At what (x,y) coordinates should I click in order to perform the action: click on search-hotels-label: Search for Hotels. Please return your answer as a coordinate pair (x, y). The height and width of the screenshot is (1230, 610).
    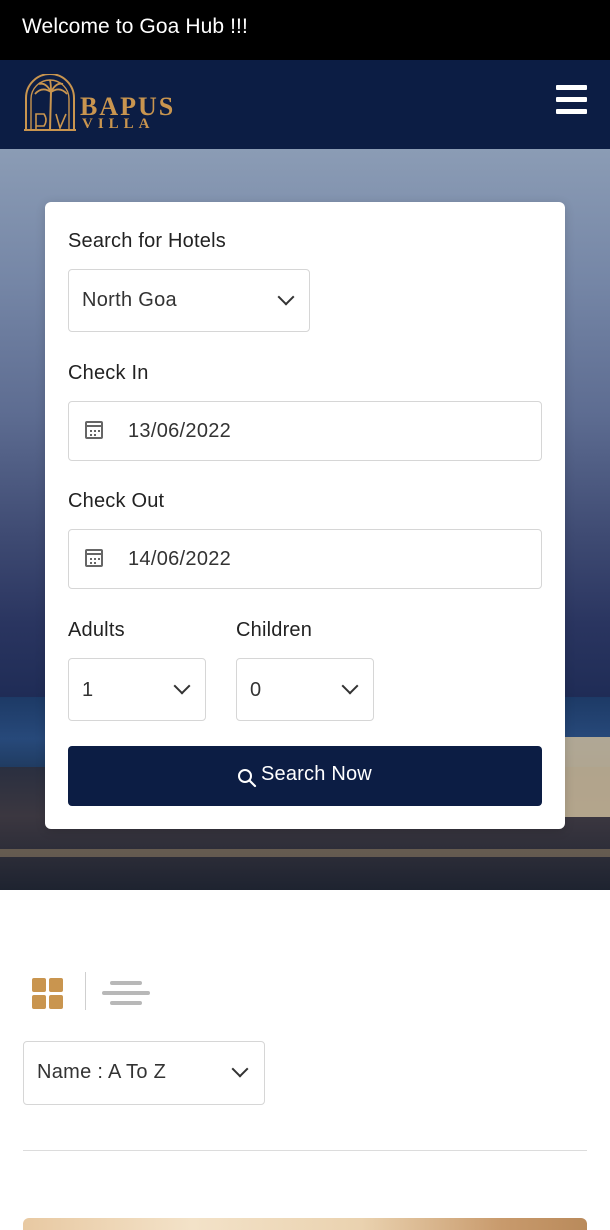
    Looking at the image, I should click on (147, 241).